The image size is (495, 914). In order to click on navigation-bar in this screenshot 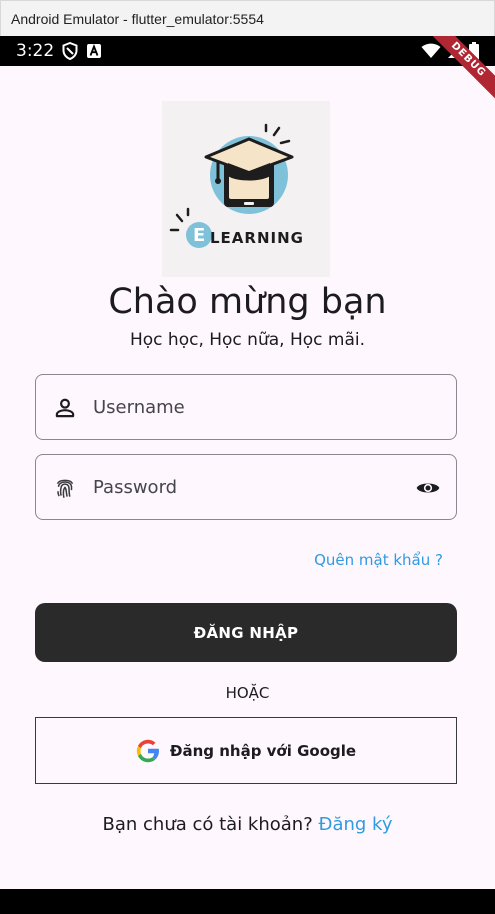, I will do `click(247, 901)`.